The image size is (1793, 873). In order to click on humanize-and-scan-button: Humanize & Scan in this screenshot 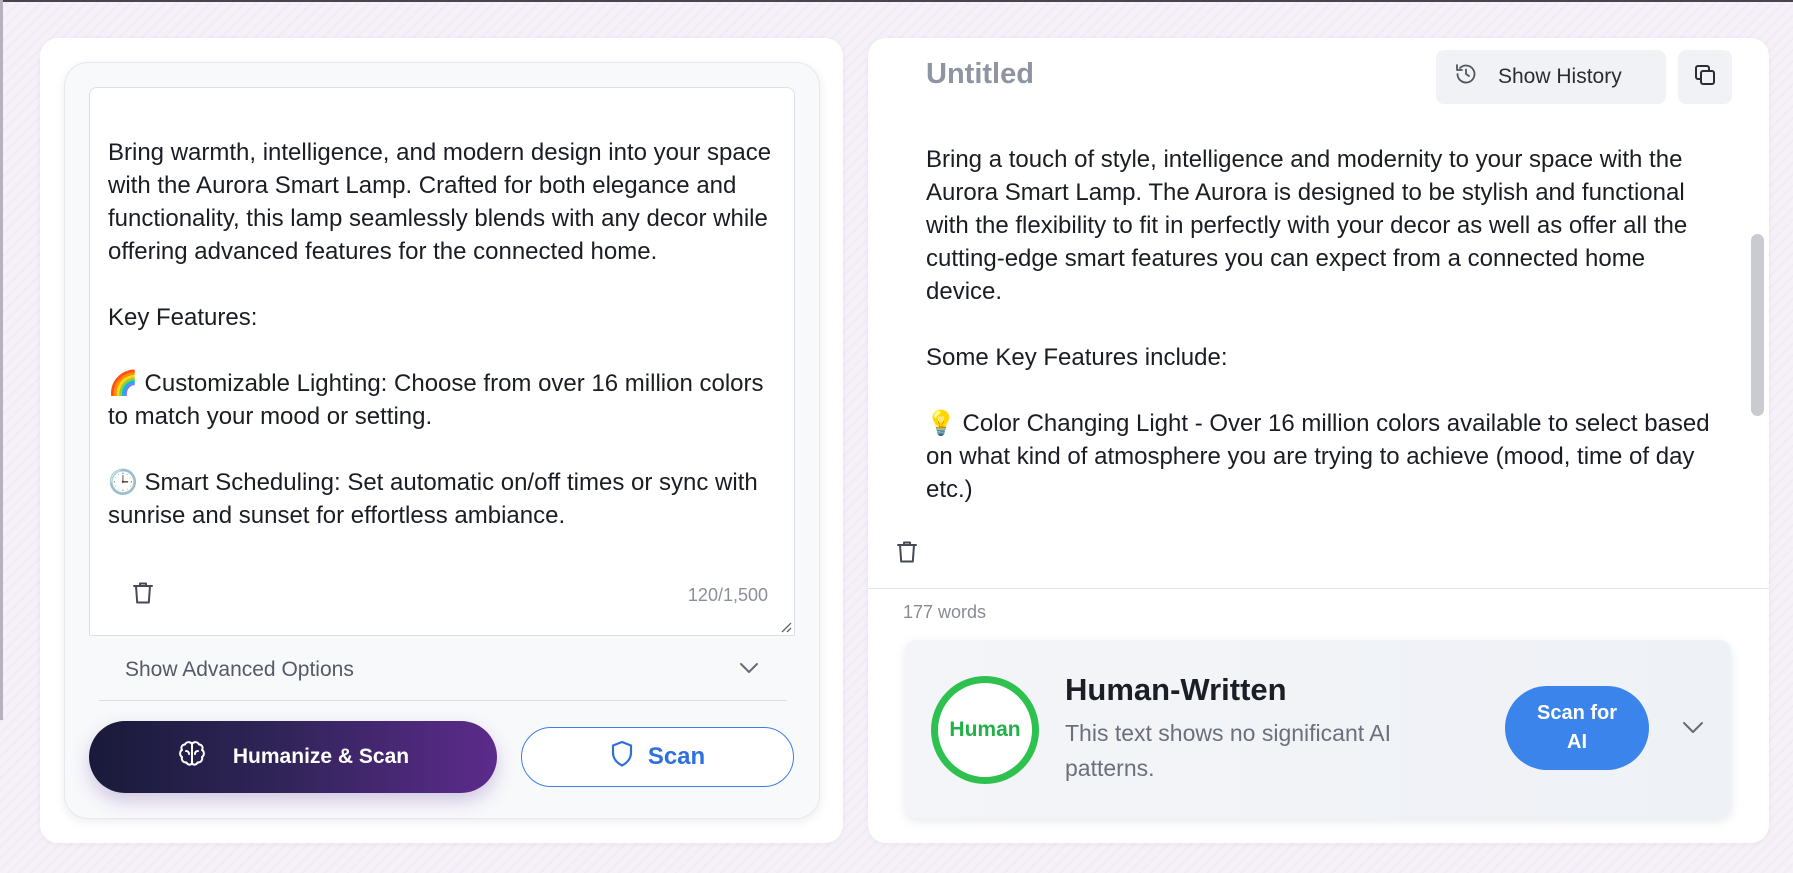, I will do `click(293, 757)`.